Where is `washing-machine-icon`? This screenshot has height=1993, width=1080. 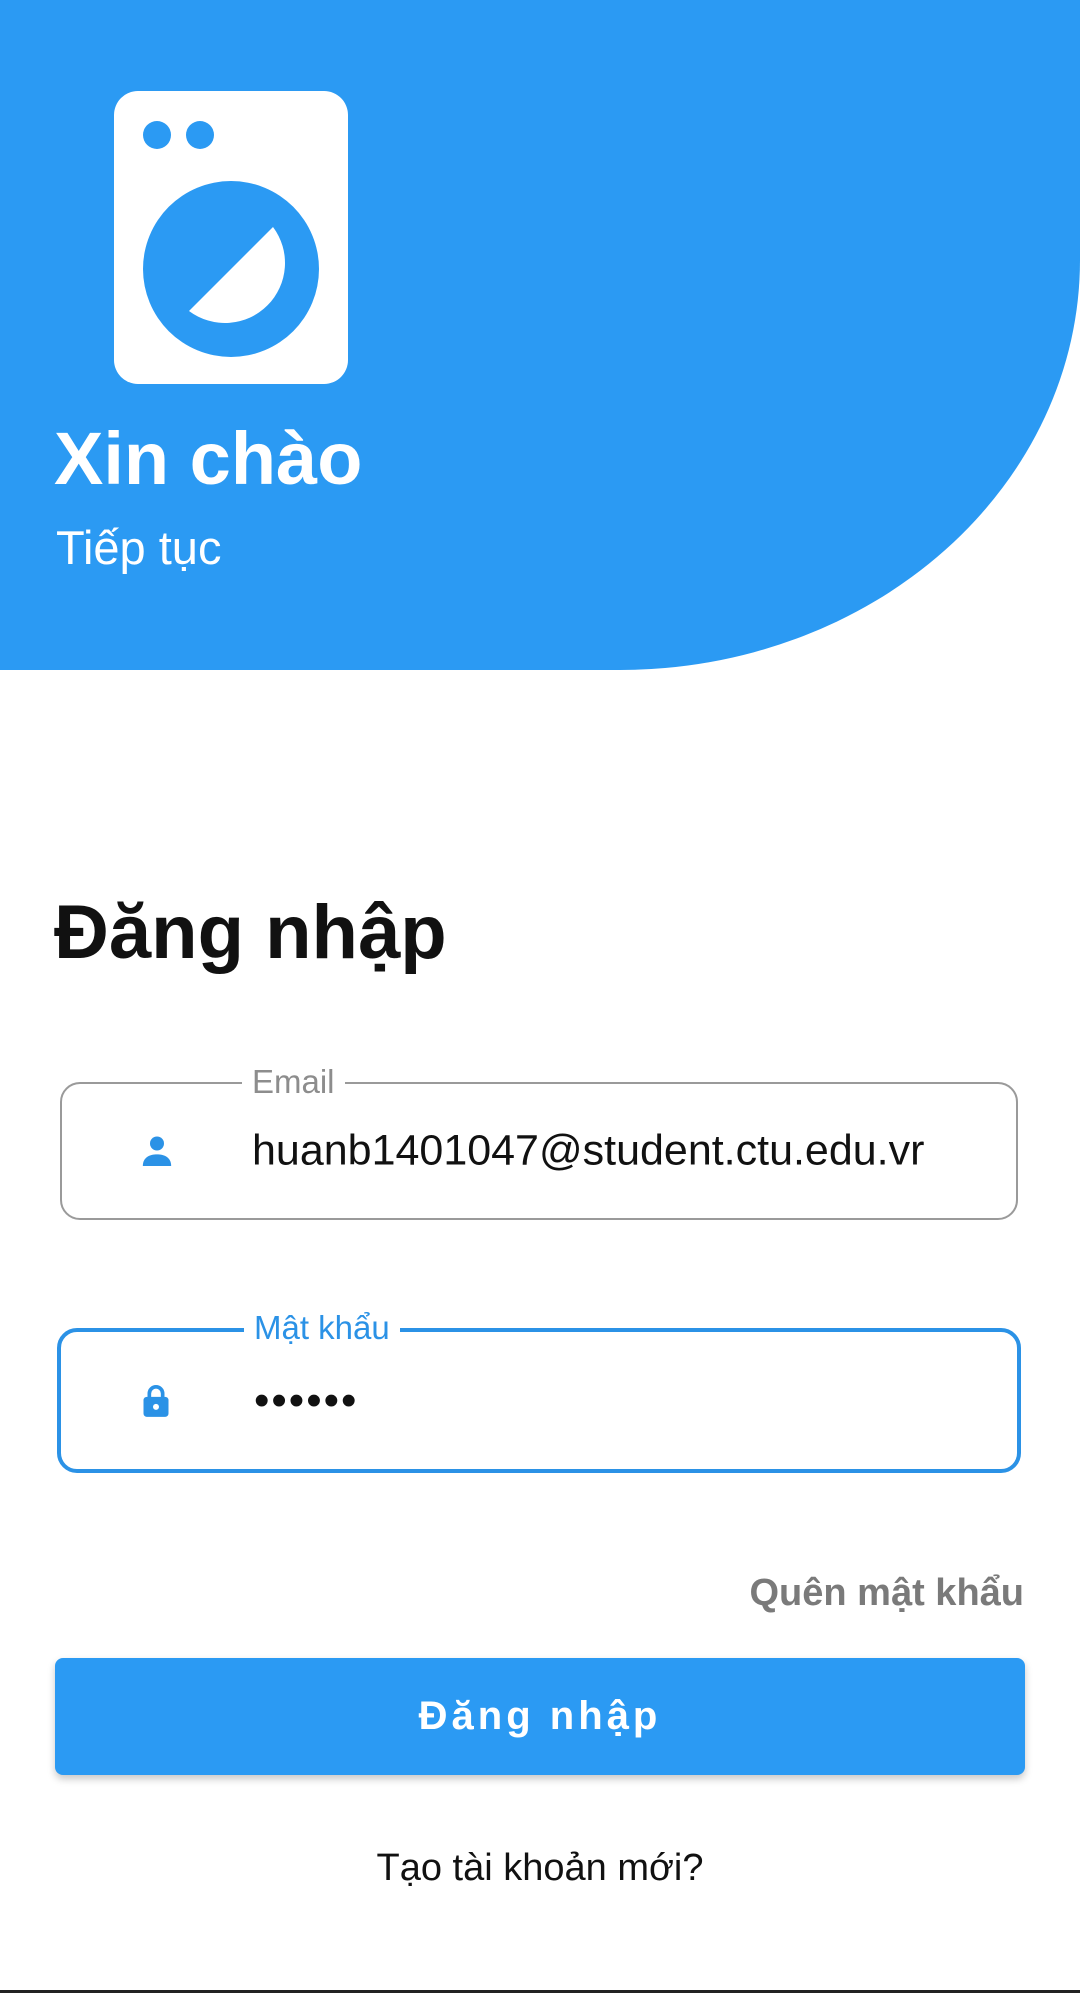
washing-machine-icon is located at coordinates (231, 237).